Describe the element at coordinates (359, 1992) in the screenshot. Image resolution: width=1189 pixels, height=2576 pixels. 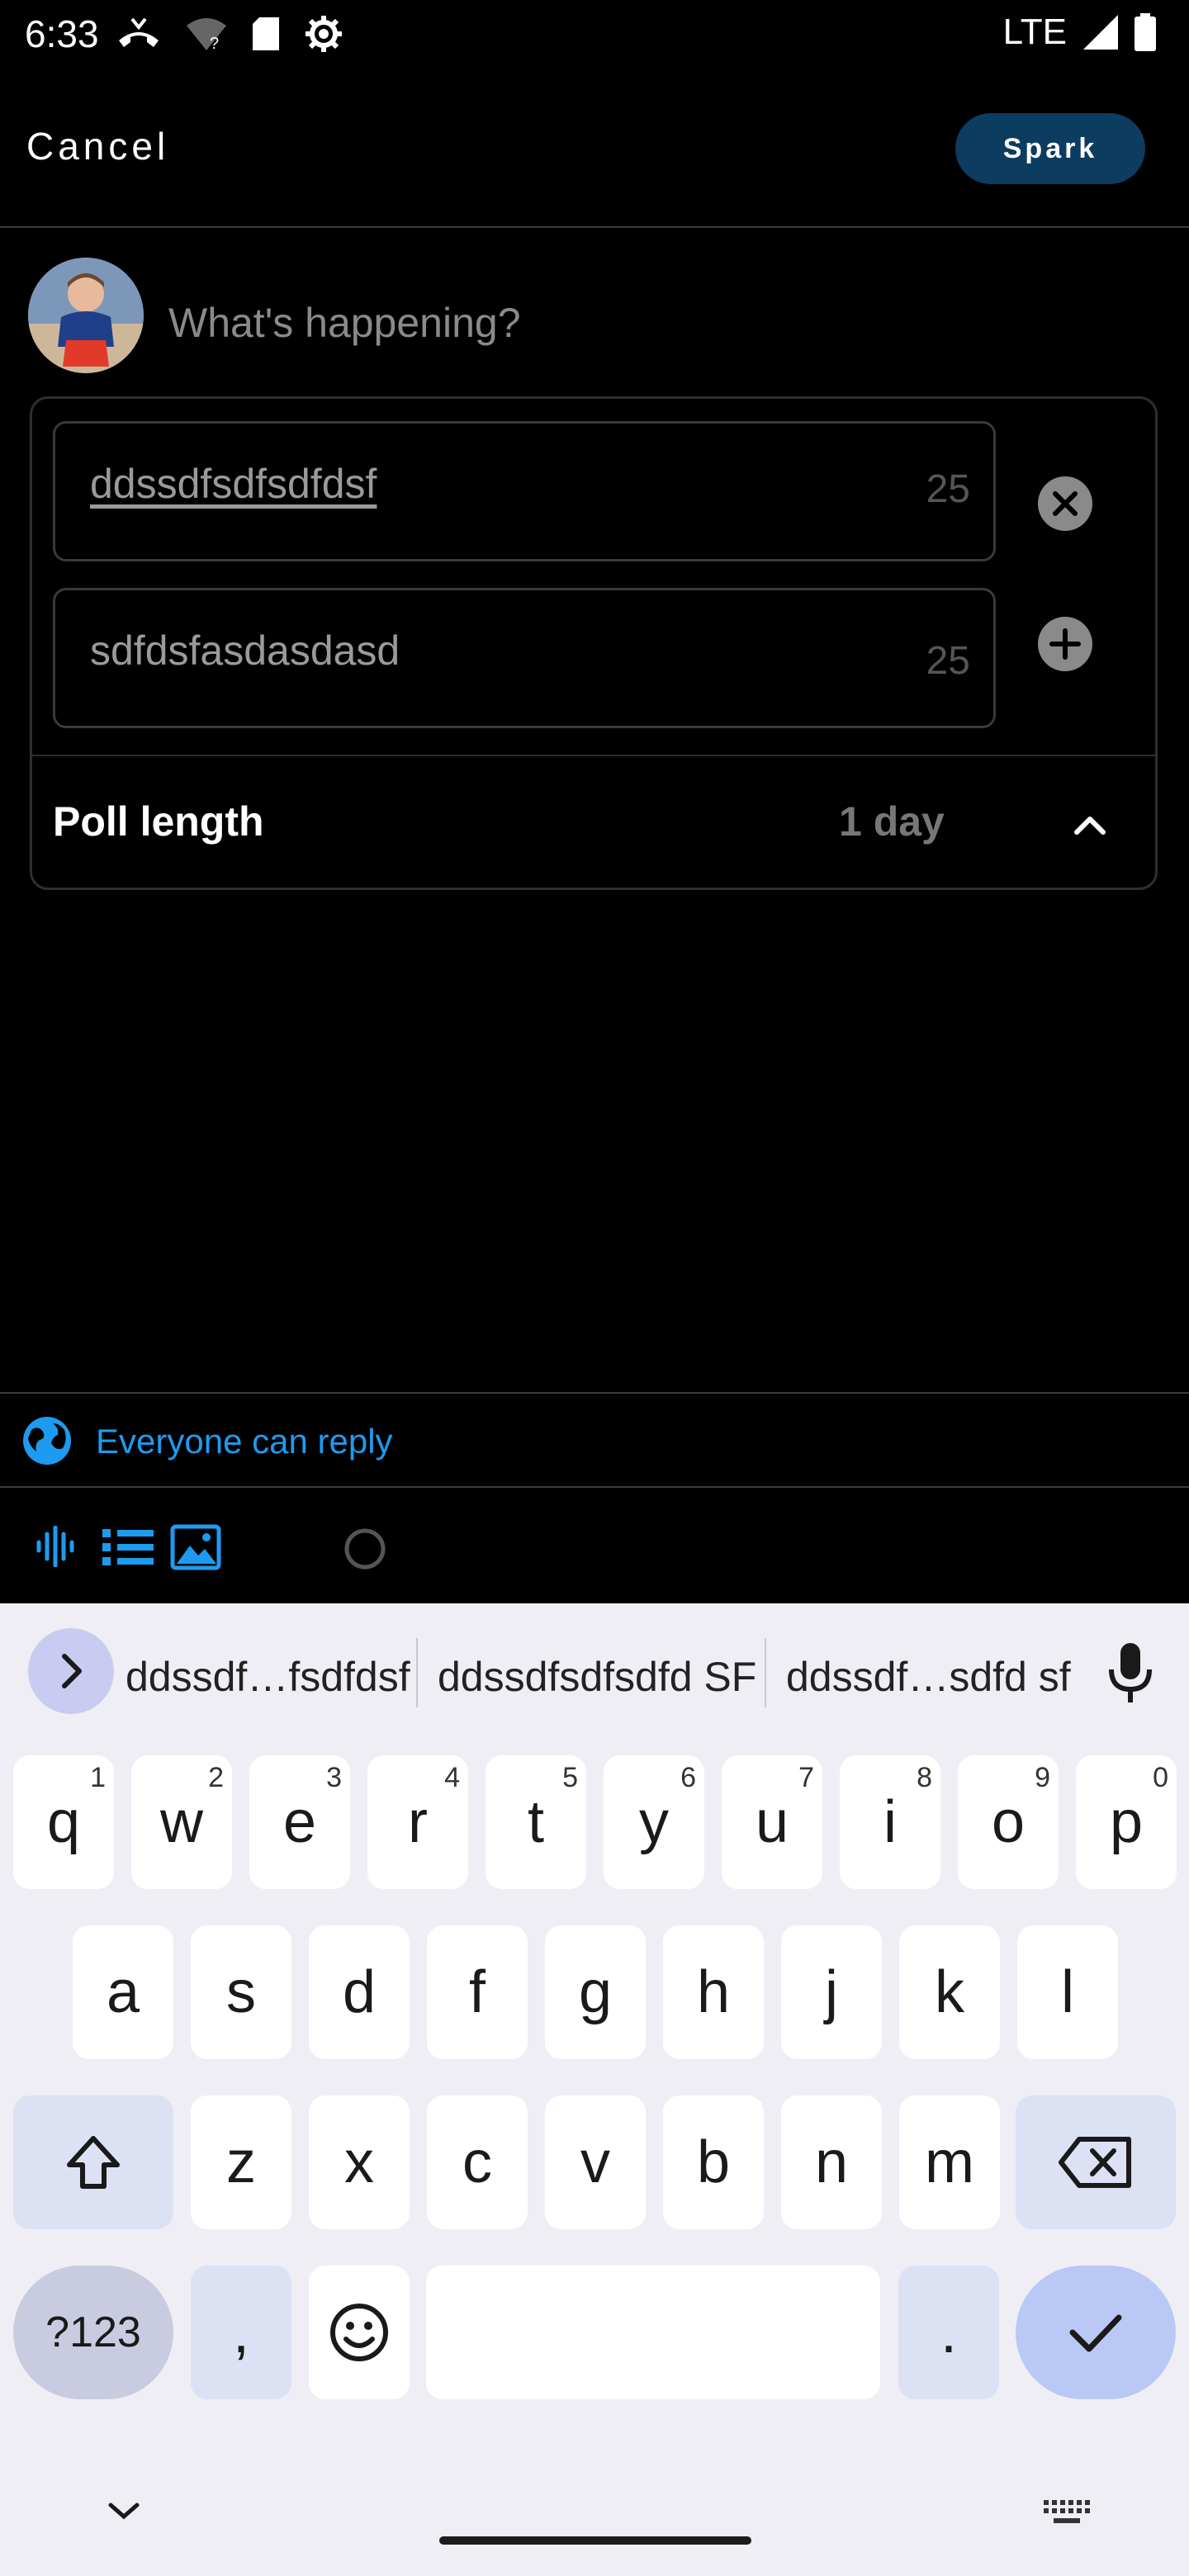
I see `key-d: d` at that location.